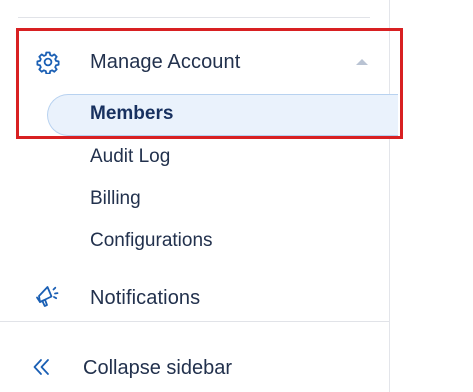  Describe the element at coordinates (132, 113) in the screenshot. I see `sidebar-subitem-label: Members` at that location.